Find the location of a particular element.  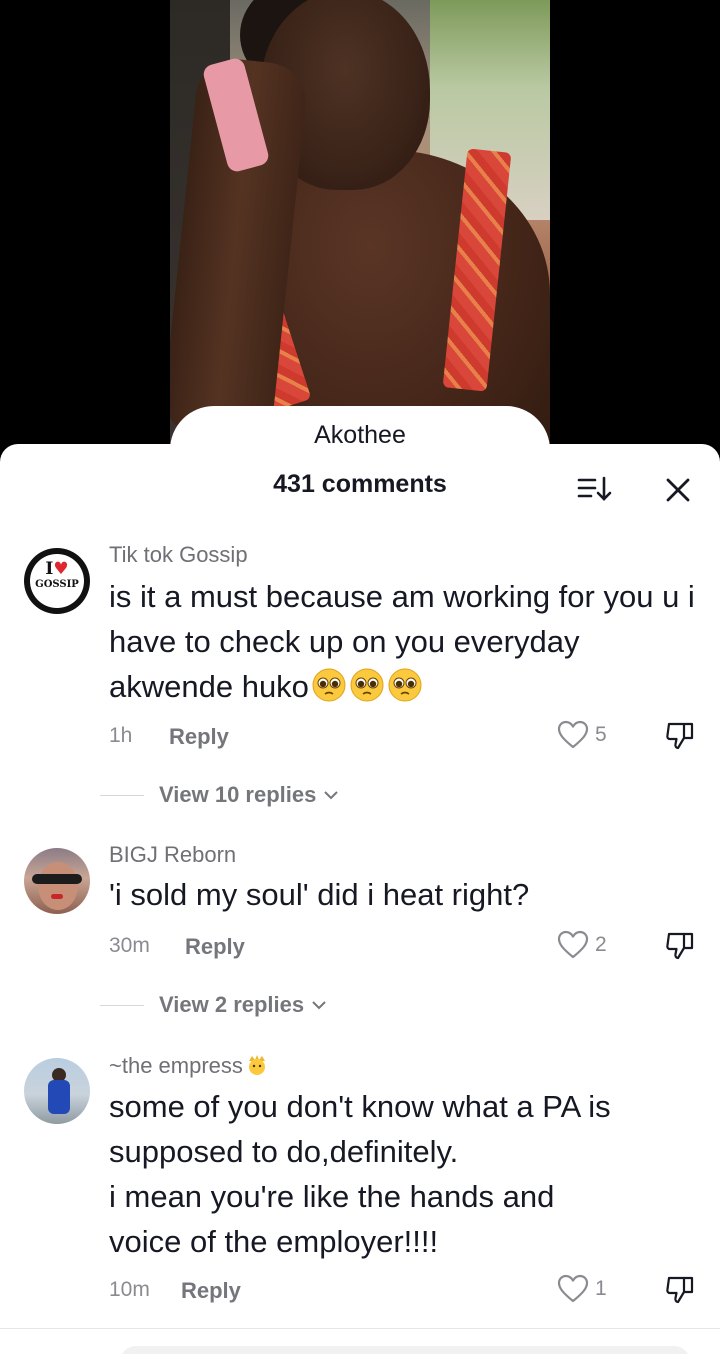

comment-text-line: supposed to do,definitely. is located at coordinates (284, 1151).